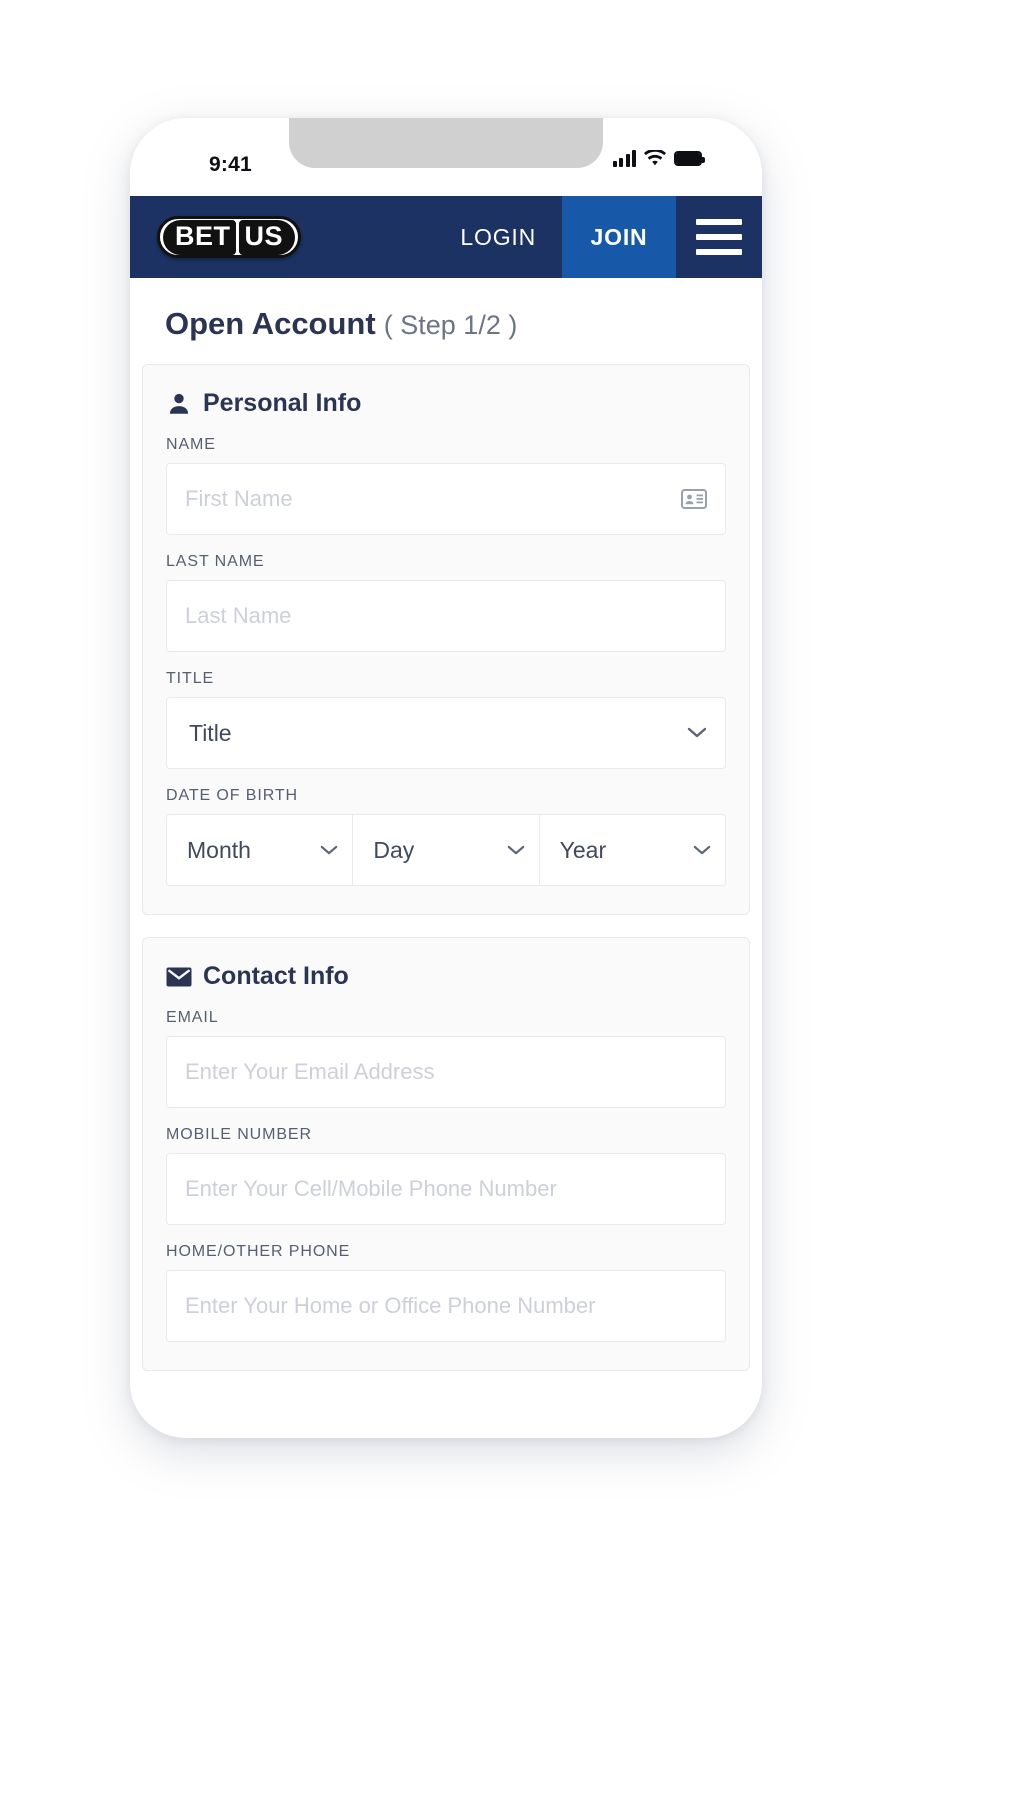  I want to click on person-icon, so click(179, 403).